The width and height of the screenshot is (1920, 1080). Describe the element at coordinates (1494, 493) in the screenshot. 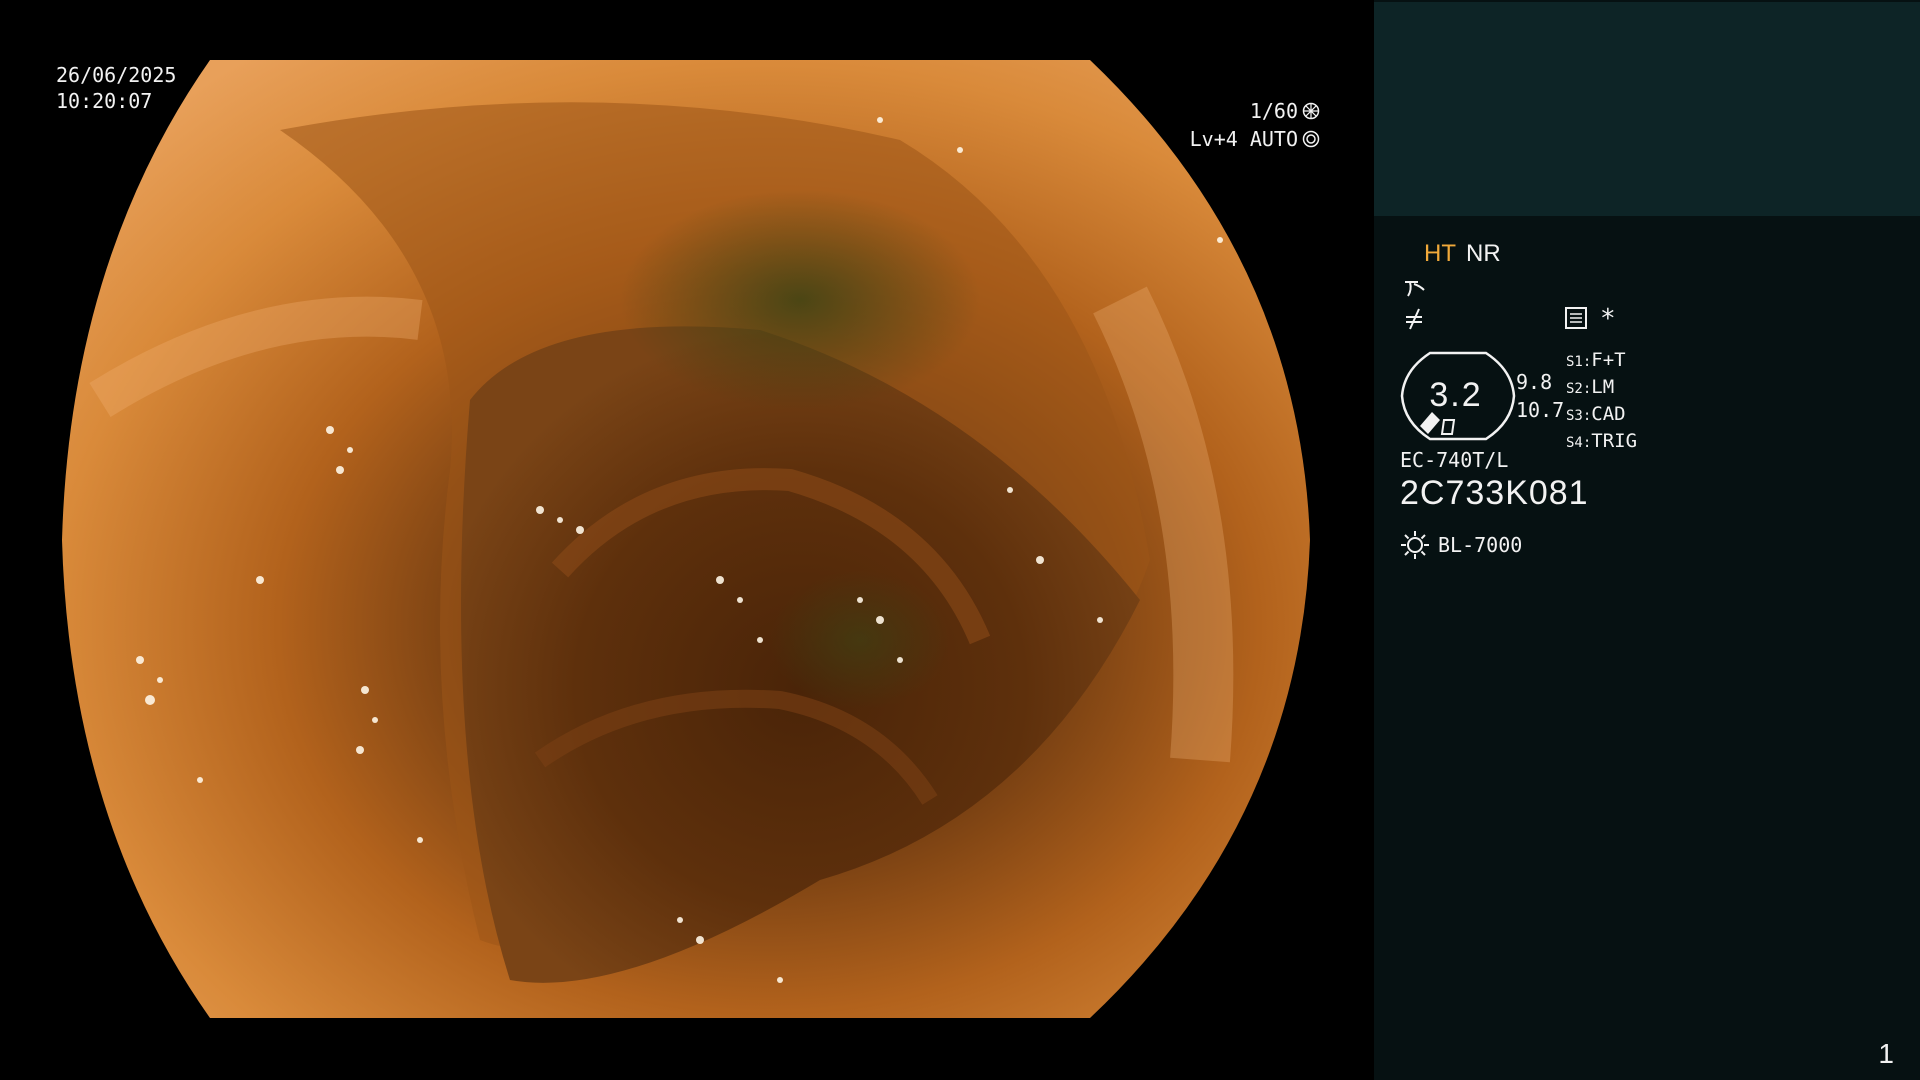

I see `scope-serial: 2C733K081` at that location.